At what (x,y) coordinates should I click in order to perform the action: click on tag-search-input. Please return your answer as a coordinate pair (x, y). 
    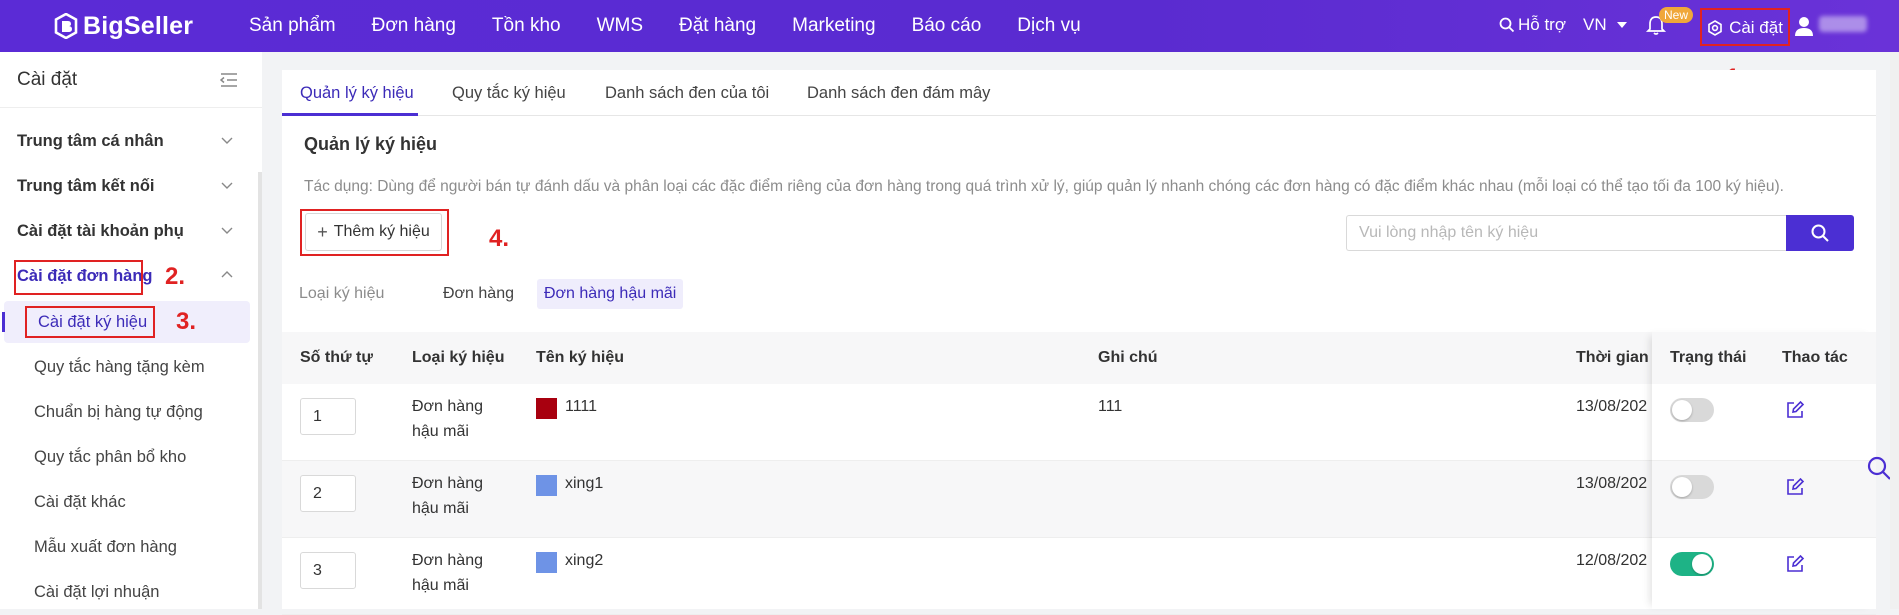
    Looking at the image, I should click on (1566, 233).